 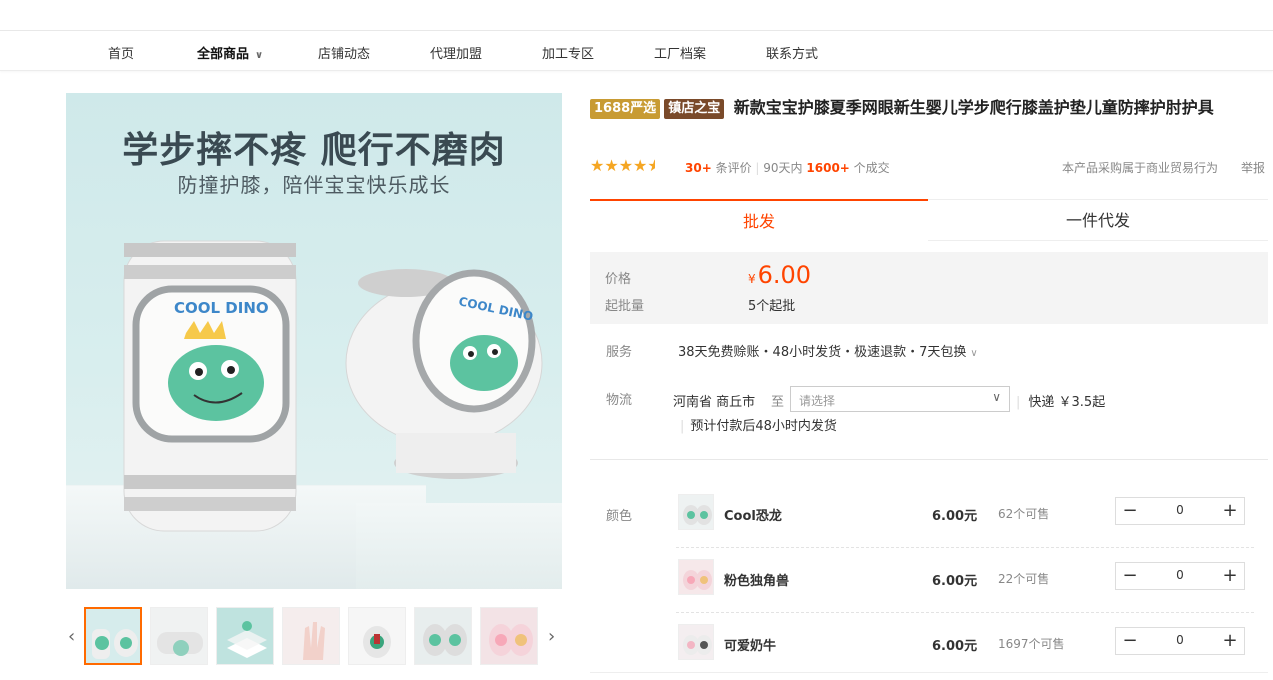 I want to click on sku-stock: 1697个可售, so click(x=1031, y=644).